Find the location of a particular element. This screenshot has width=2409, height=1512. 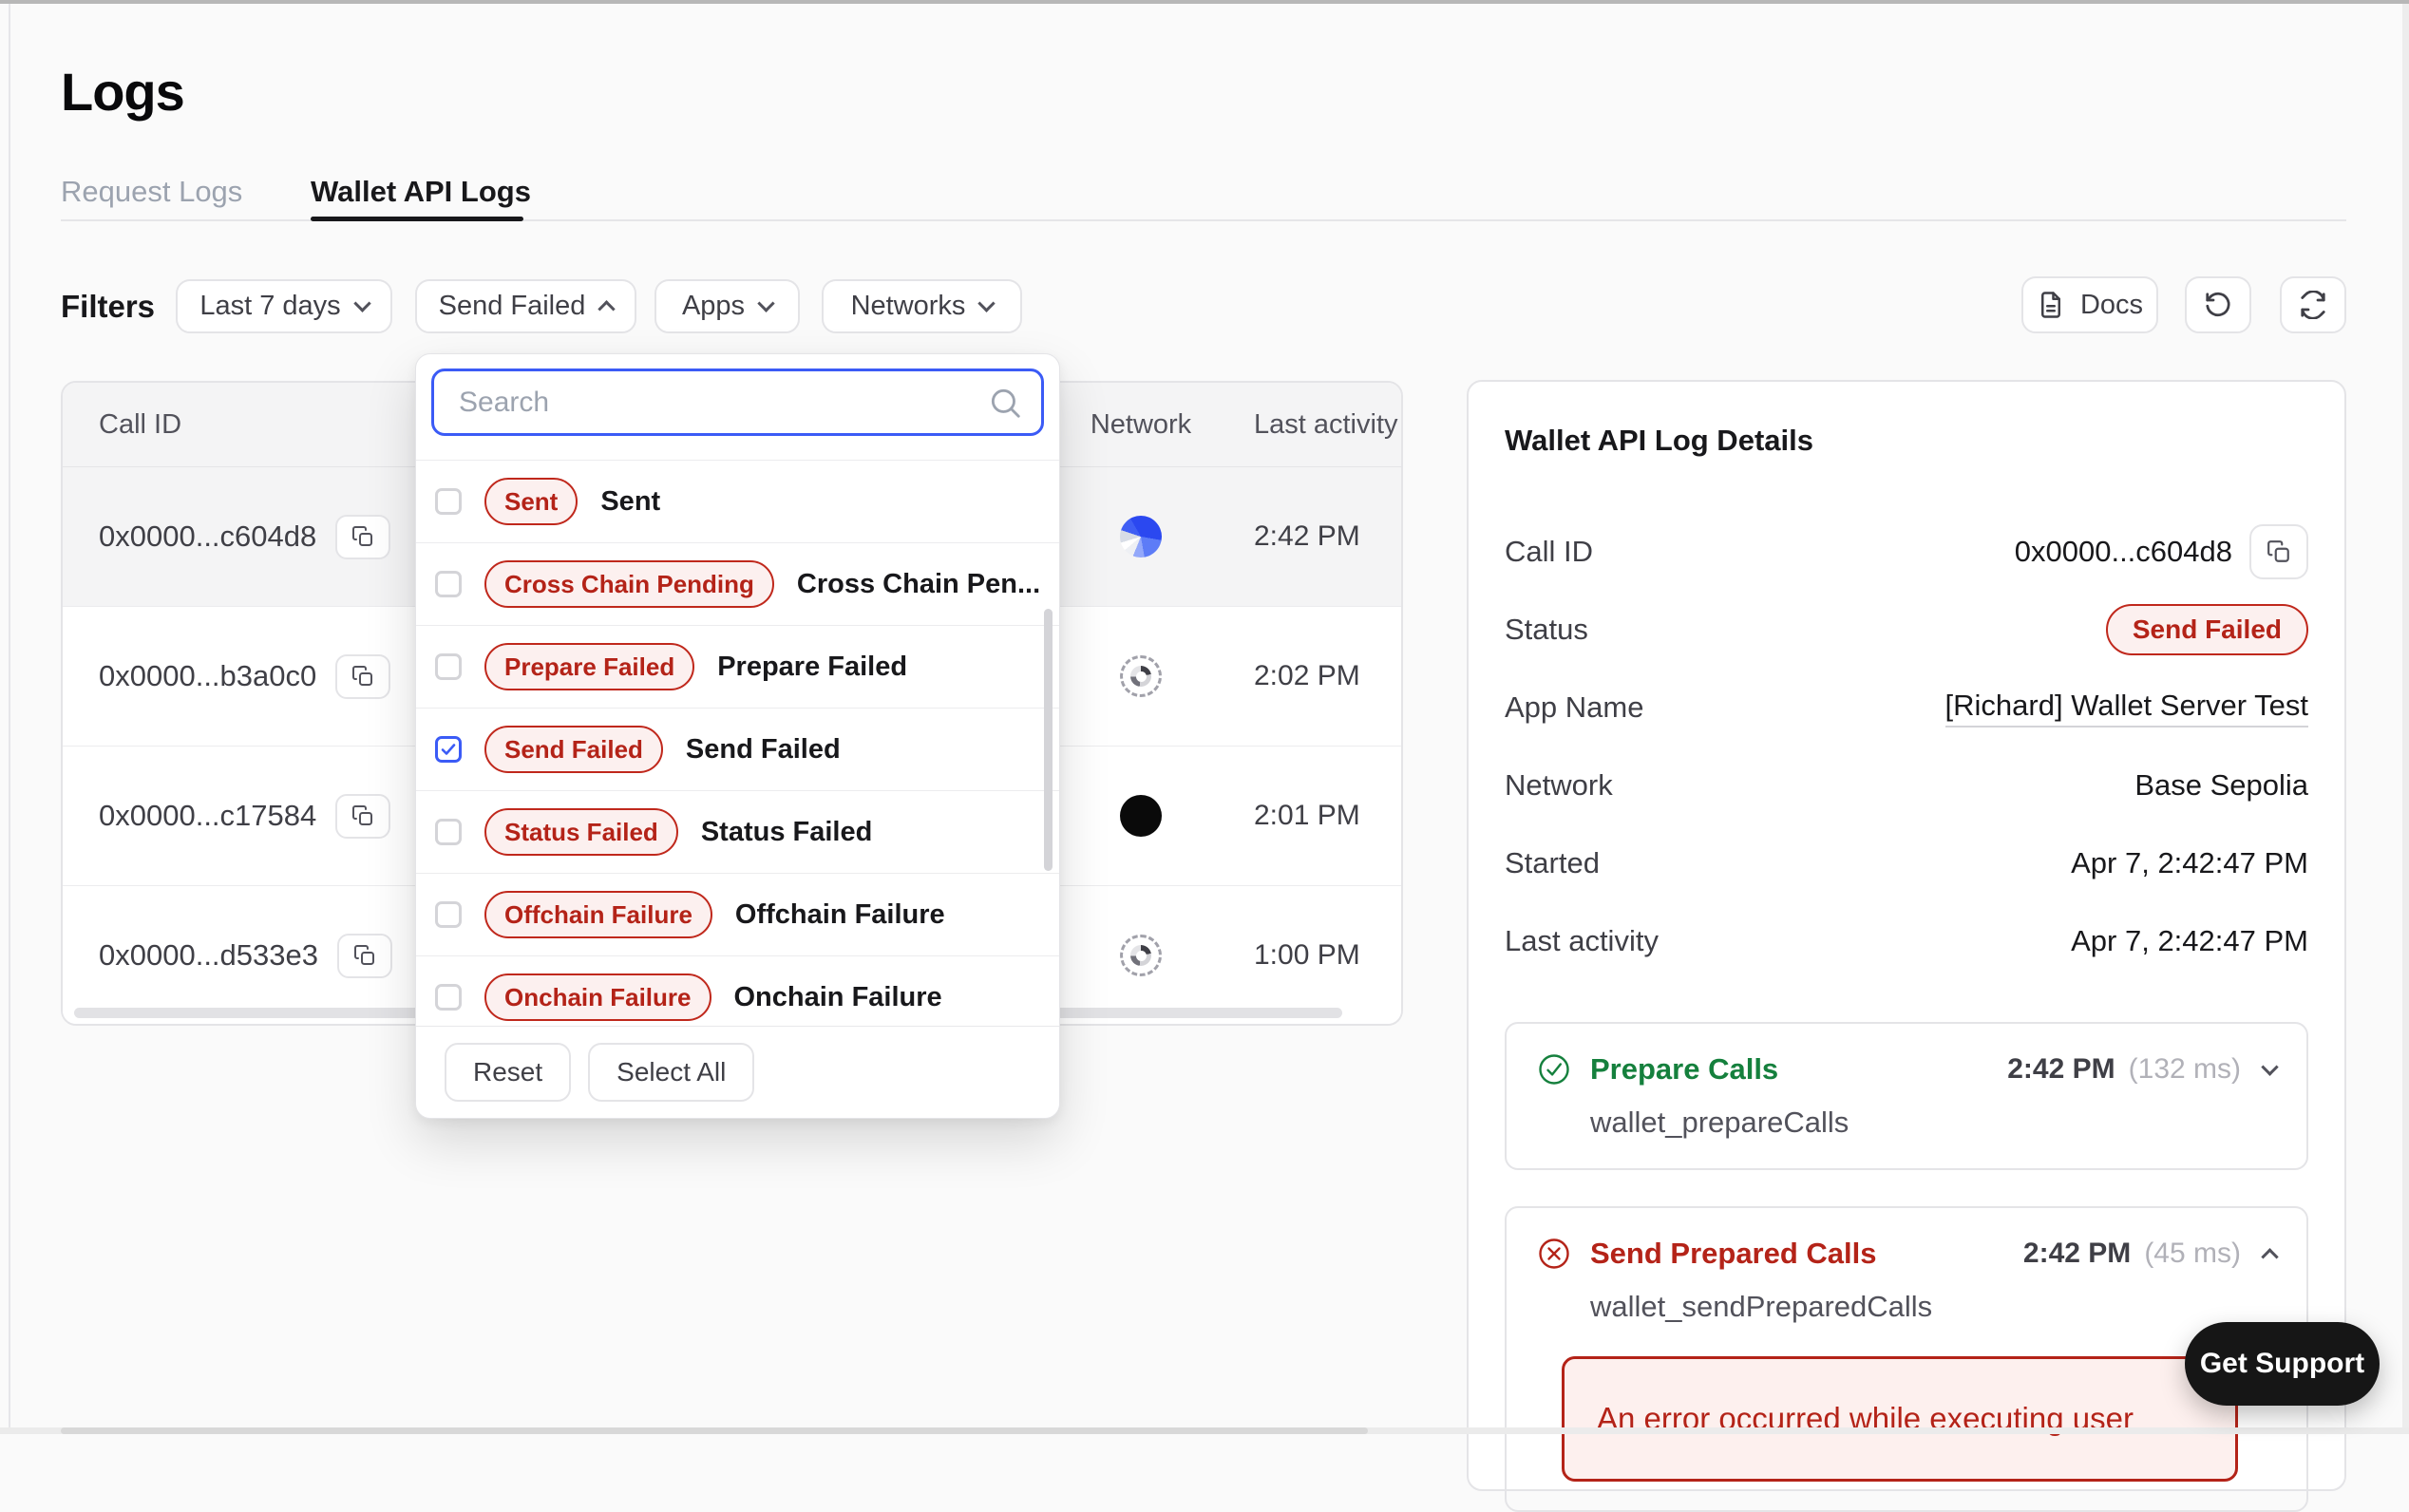

step-duration: (132 ms) is located at coordinates (2184, 1069).